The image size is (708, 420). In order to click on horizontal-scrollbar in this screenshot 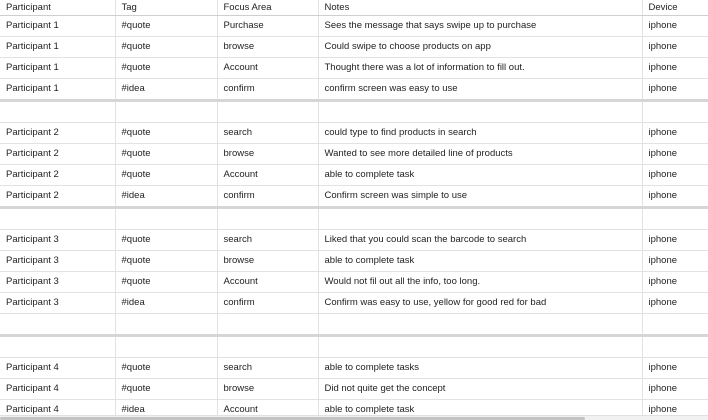, I will do `click(354, 417)`.